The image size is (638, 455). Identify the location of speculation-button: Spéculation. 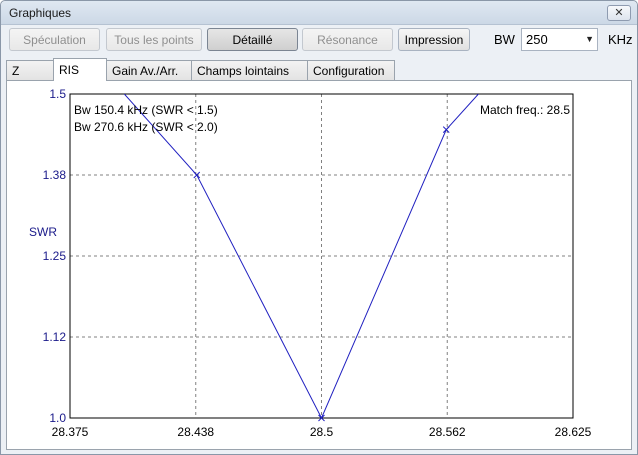
(54, 39).